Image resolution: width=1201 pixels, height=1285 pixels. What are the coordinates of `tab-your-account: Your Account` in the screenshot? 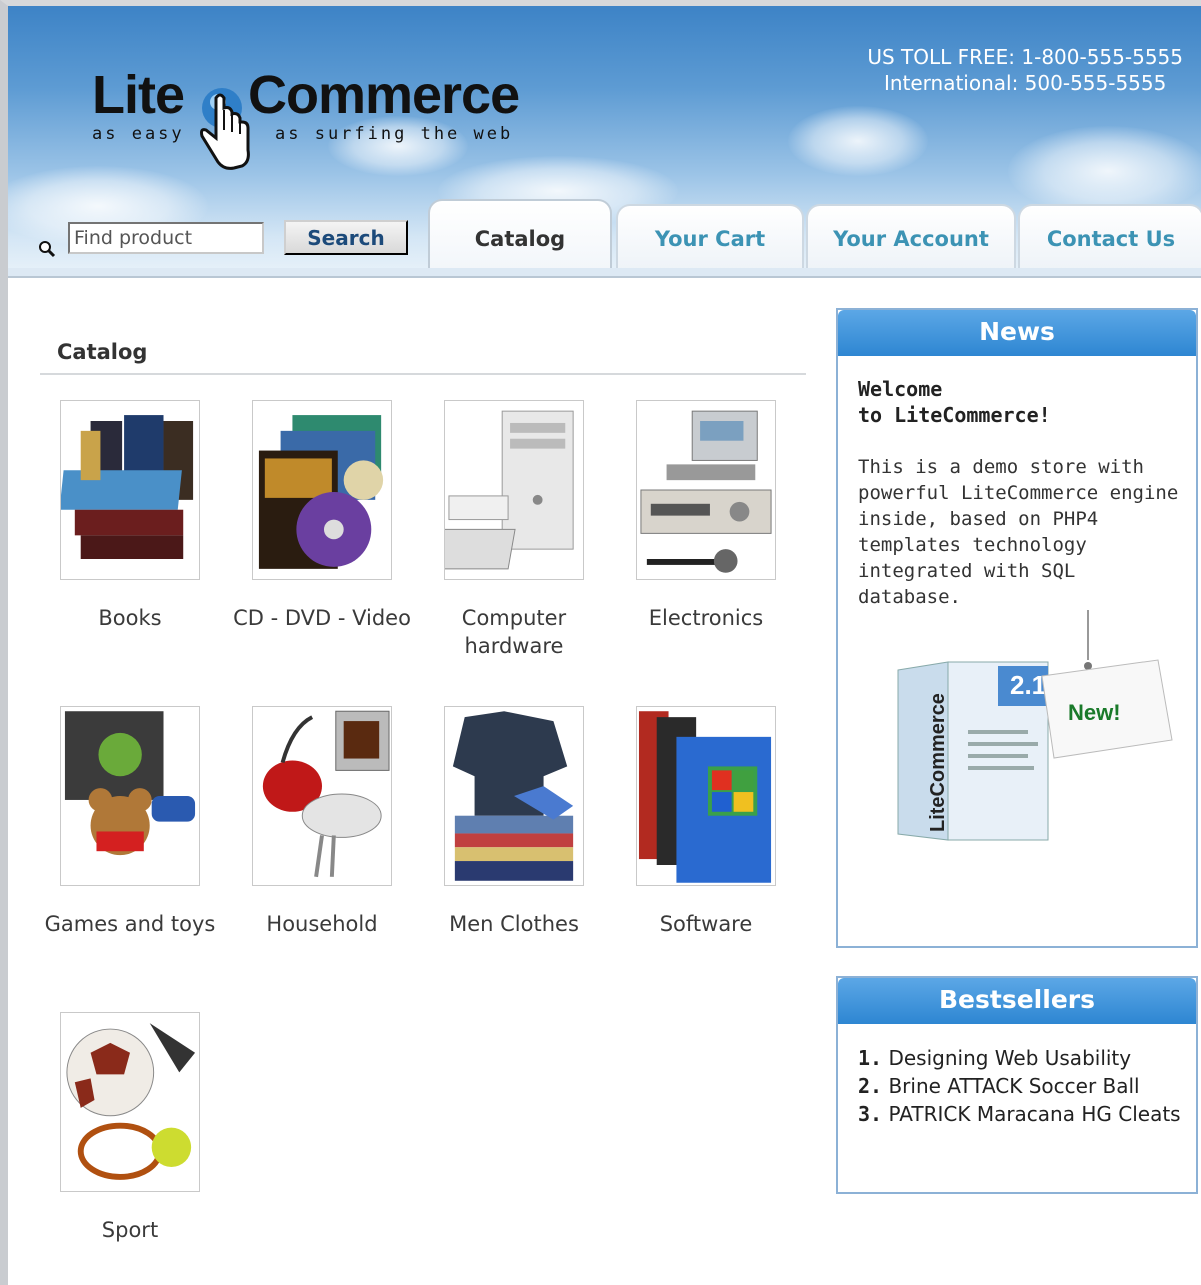 It's located at (911, 237).